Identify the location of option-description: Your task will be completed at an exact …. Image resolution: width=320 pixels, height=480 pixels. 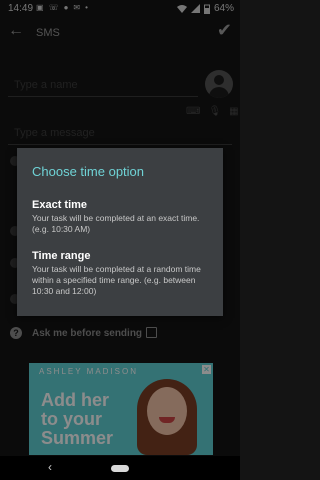
(116, 223).